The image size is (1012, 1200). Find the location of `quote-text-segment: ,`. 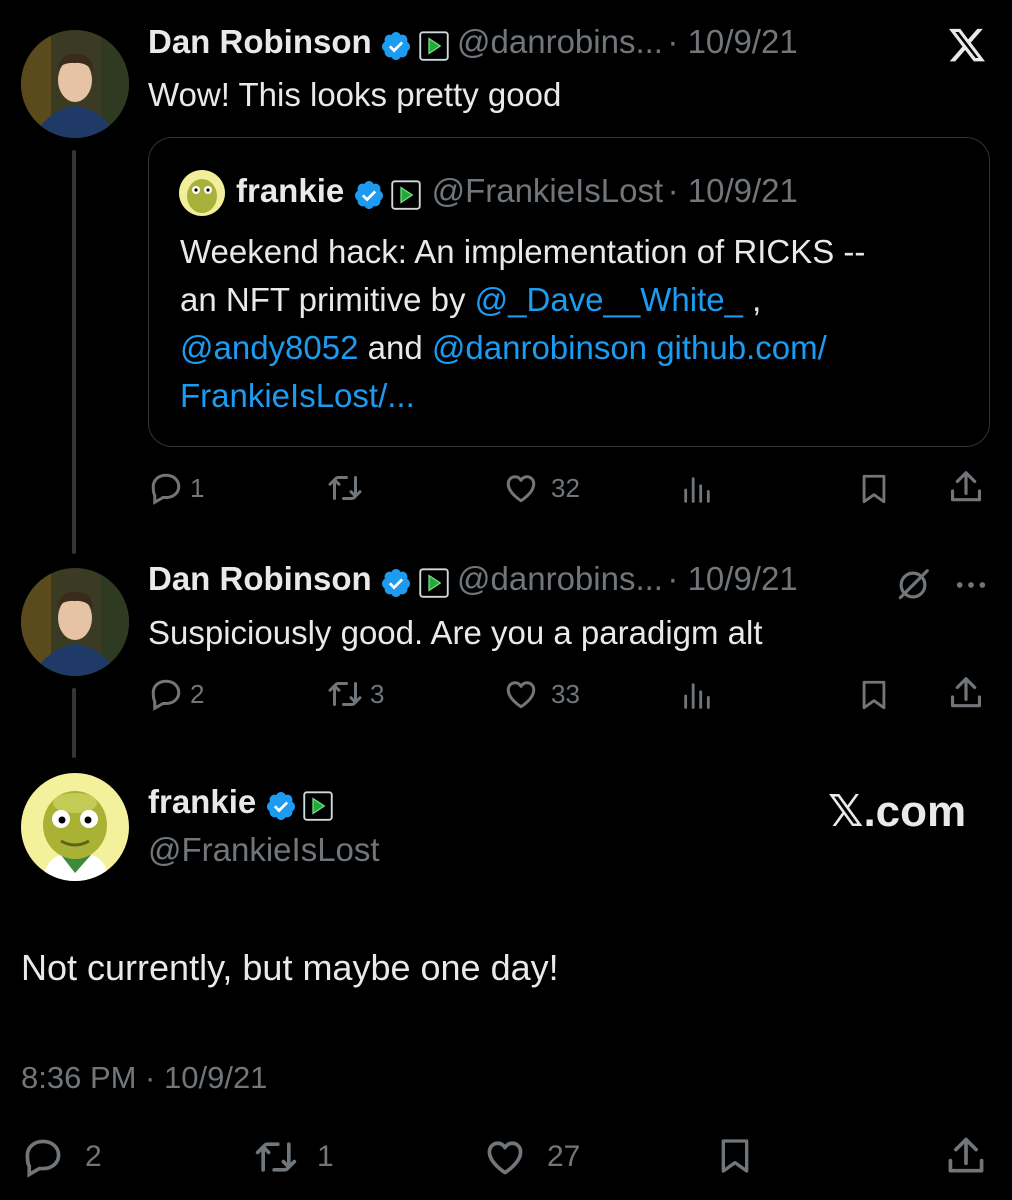

quote-text-segment: , is located at coordinates (752, 299).